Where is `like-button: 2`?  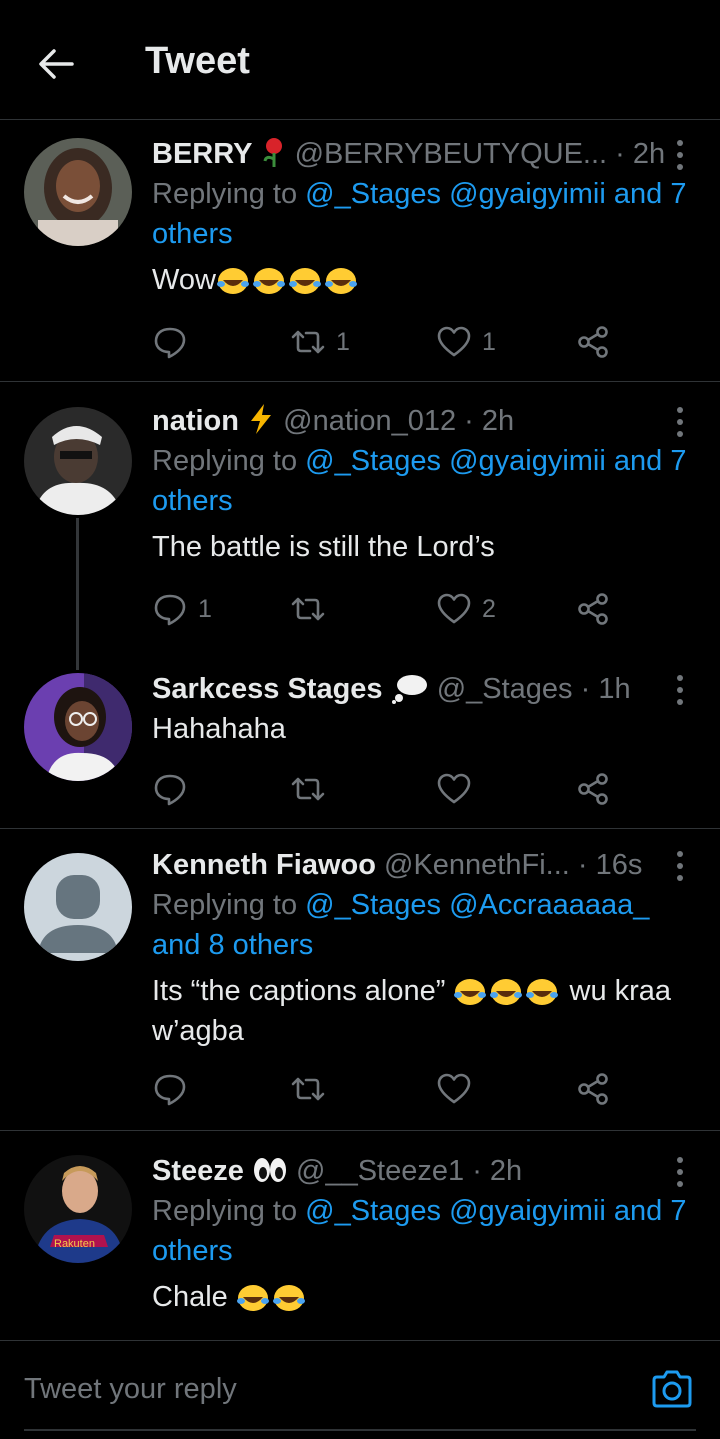
like-button: 2 is located at coordinates (466, 609).